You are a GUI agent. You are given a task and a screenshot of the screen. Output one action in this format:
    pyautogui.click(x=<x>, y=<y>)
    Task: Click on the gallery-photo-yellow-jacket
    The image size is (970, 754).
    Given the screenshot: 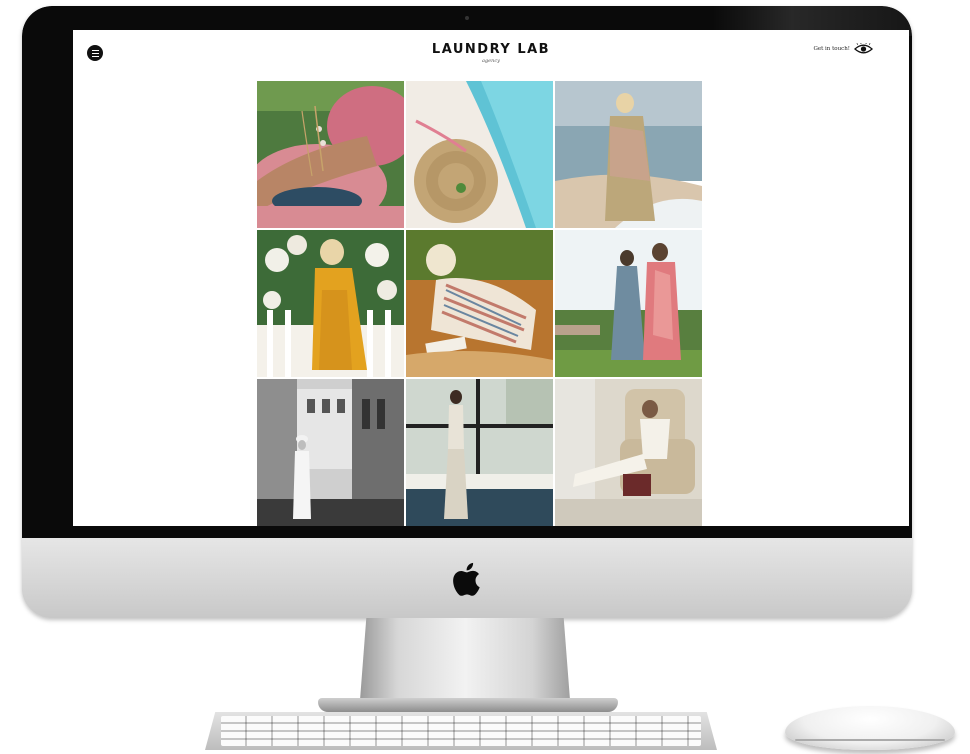 What is the action you would take?
    pyautogui.click(x=330, y=303)
    